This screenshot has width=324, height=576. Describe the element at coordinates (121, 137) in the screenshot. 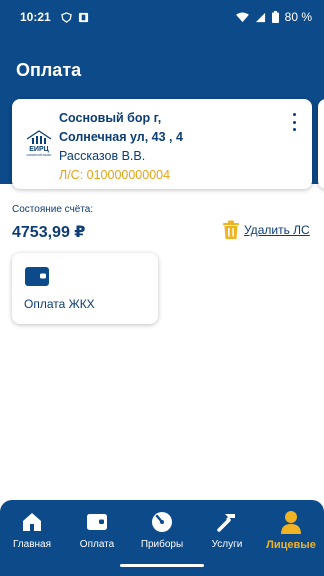

I see `address-line-2: Солнечная ул, 43 , 4` at that location.